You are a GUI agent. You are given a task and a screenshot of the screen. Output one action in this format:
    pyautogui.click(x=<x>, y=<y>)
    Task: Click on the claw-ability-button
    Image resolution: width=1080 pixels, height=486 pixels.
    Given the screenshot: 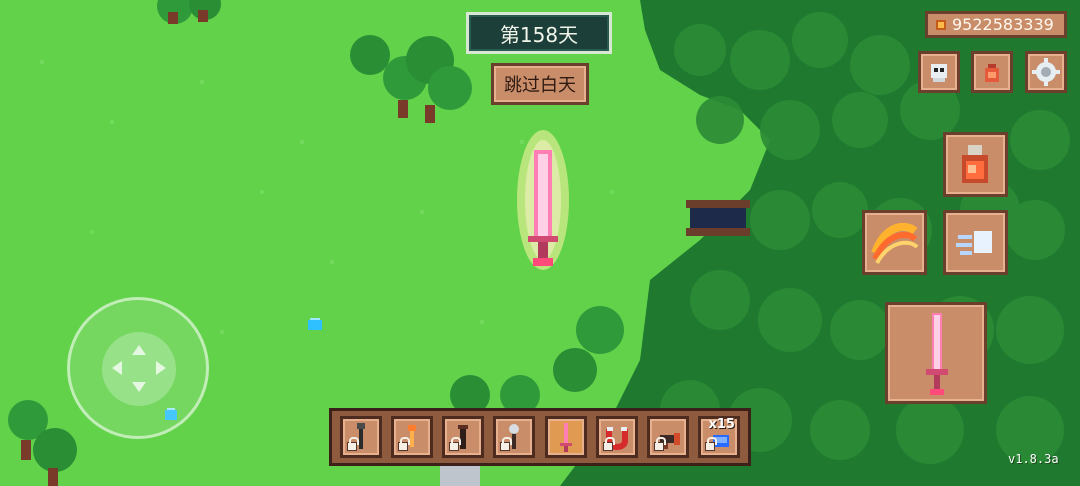 What is the action you would take?
    pyautogui.click(x=894, y=242)
    